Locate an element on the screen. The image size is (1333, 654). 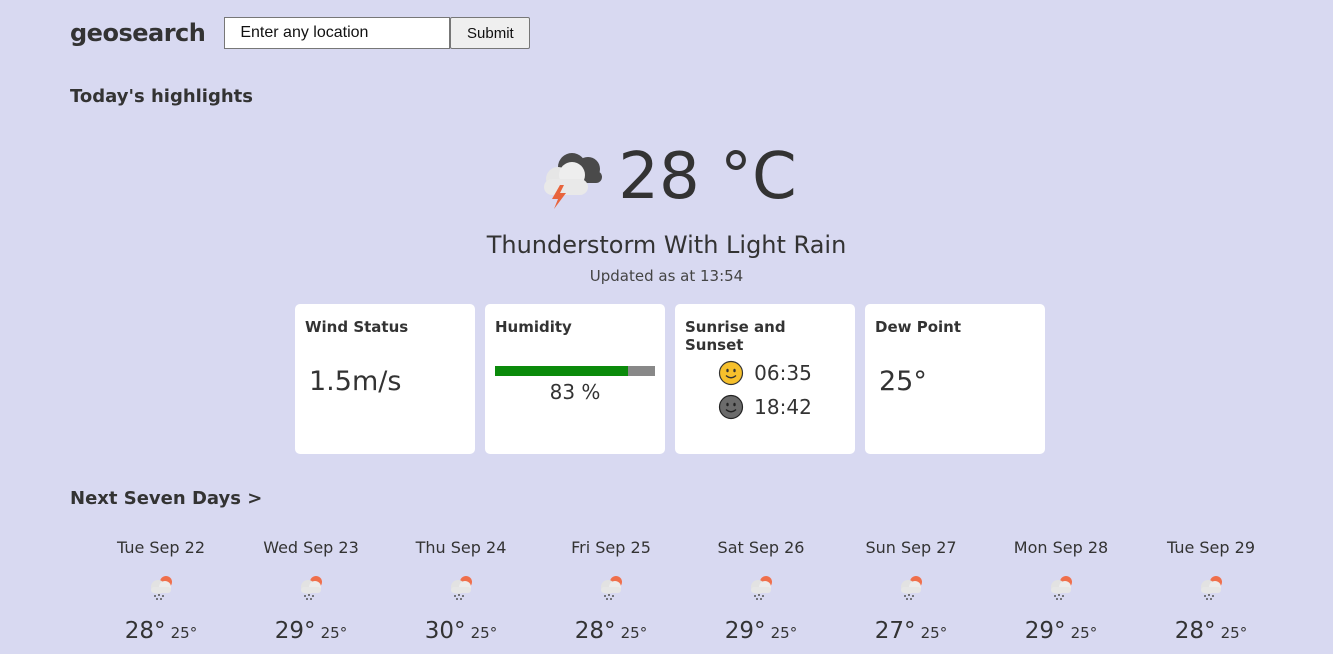
forecast-day: Mon Sep 28 29° 25° is located at coordinates (1061, 591).